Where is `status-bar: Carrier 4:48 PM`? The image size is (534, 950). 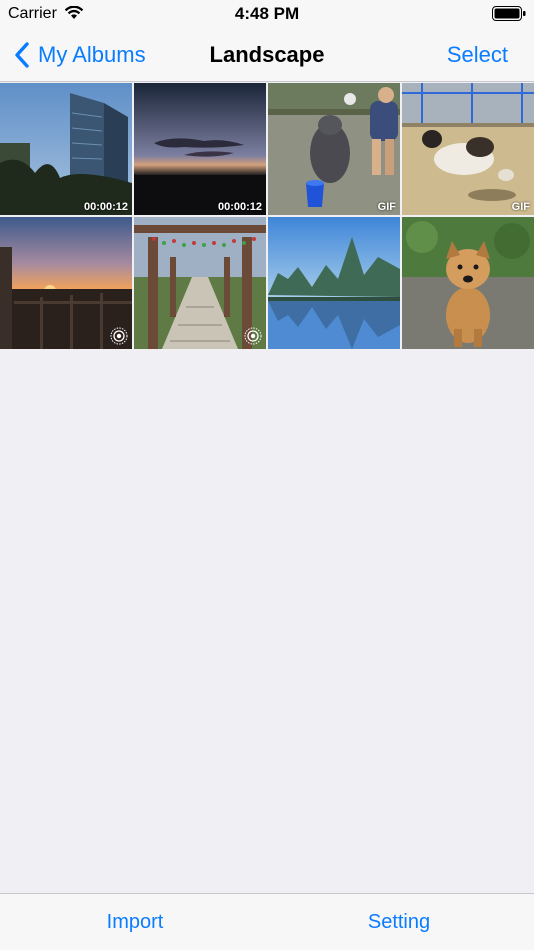
status-bar: Carrier 4:48 PM is located at coordinates (267, 15).